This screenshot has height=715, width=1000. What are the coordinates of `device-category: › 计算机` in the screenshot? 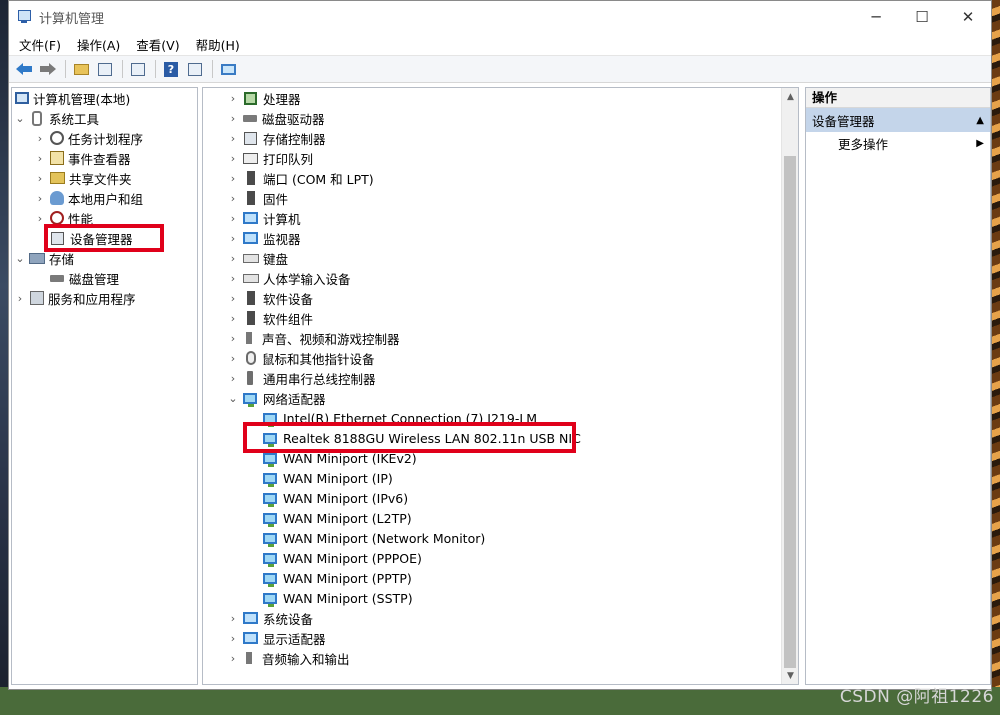 It's located at (264, 218).